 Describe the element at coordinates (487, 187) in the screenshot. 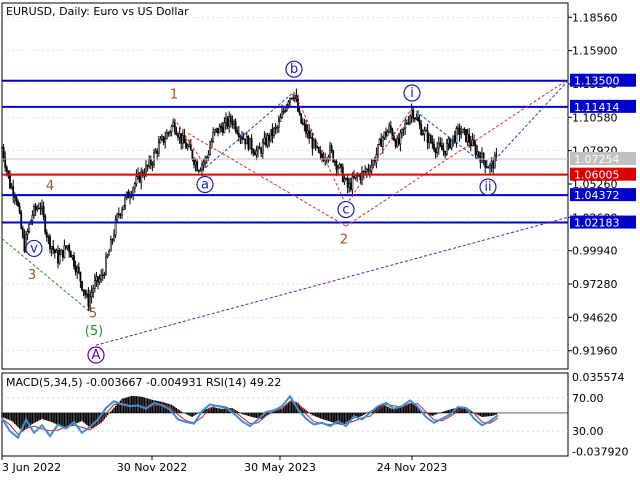

I see `wave-label-ii: ii` at that location.